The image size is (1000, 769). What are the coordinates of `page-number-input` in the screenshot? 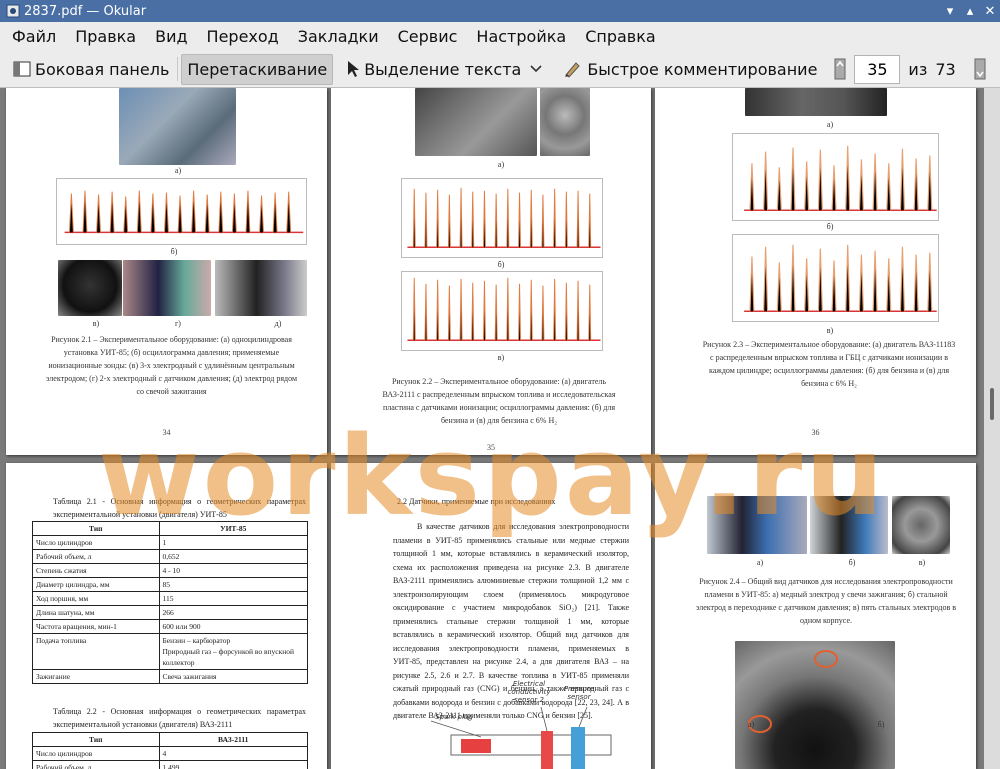 It's located at (877, 69).